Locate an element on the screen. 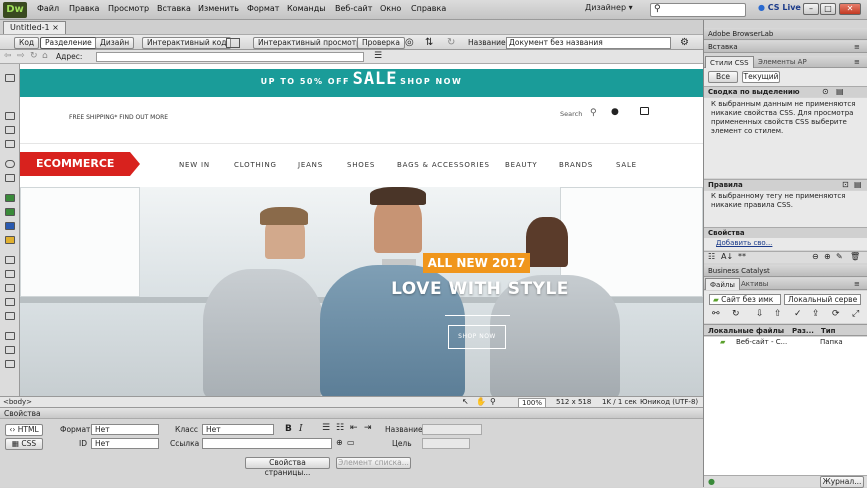 Image resolution: width=867 pixels, height=488 pixels. select-parent-tag-icon is located at coordinates (10, 164).